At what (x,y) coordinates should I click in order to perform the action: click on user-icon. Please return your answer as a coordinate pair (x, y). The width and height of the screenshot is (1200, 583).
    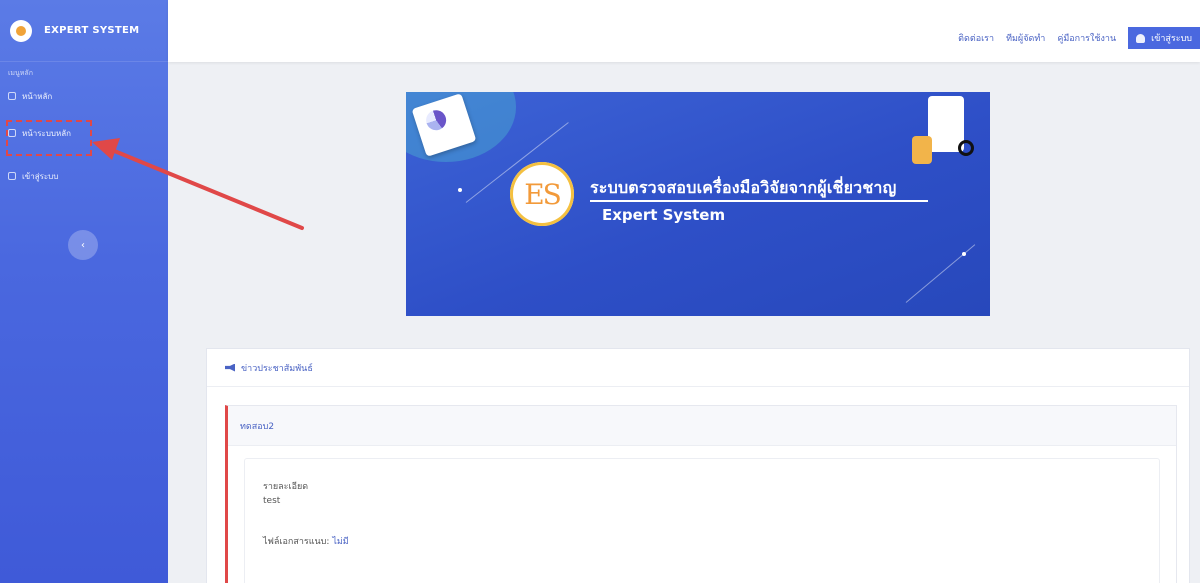
    Looking at the image, I should click on (1141, 38).